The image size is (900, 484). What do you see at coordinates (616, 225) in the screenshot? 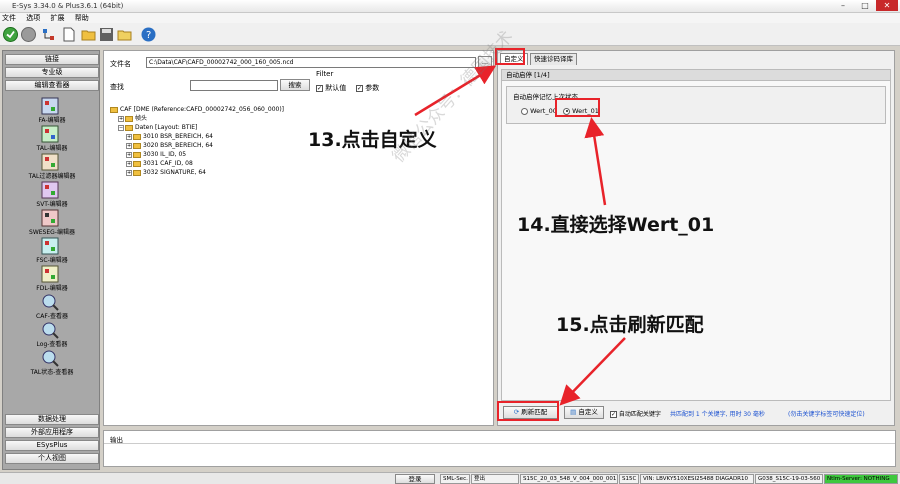
I see `annotation-14: 14.直接选择Wert_01` at bounding box center [616, 225].